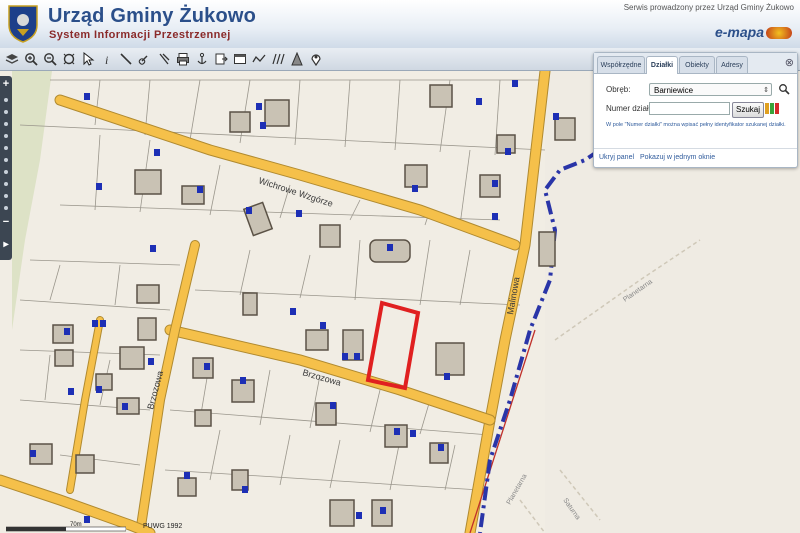  What do you see at coordinates (6, 222) in the screenshot?
I see `zoom-out-button: −` at bounding box center [6, 222].